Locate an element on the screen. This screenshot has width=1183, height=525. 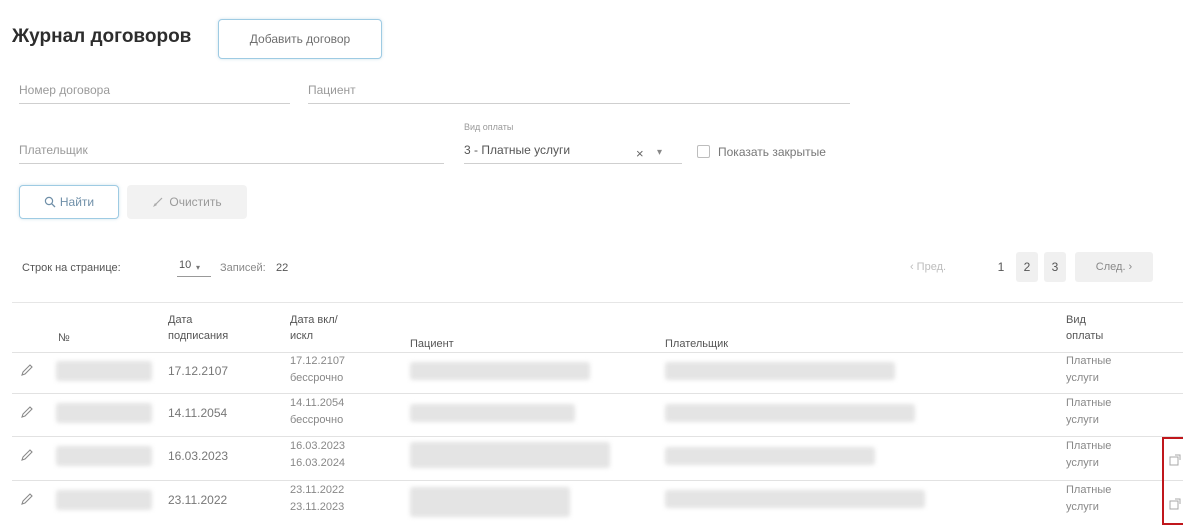
search-icon is located at coordinates (50, 202).